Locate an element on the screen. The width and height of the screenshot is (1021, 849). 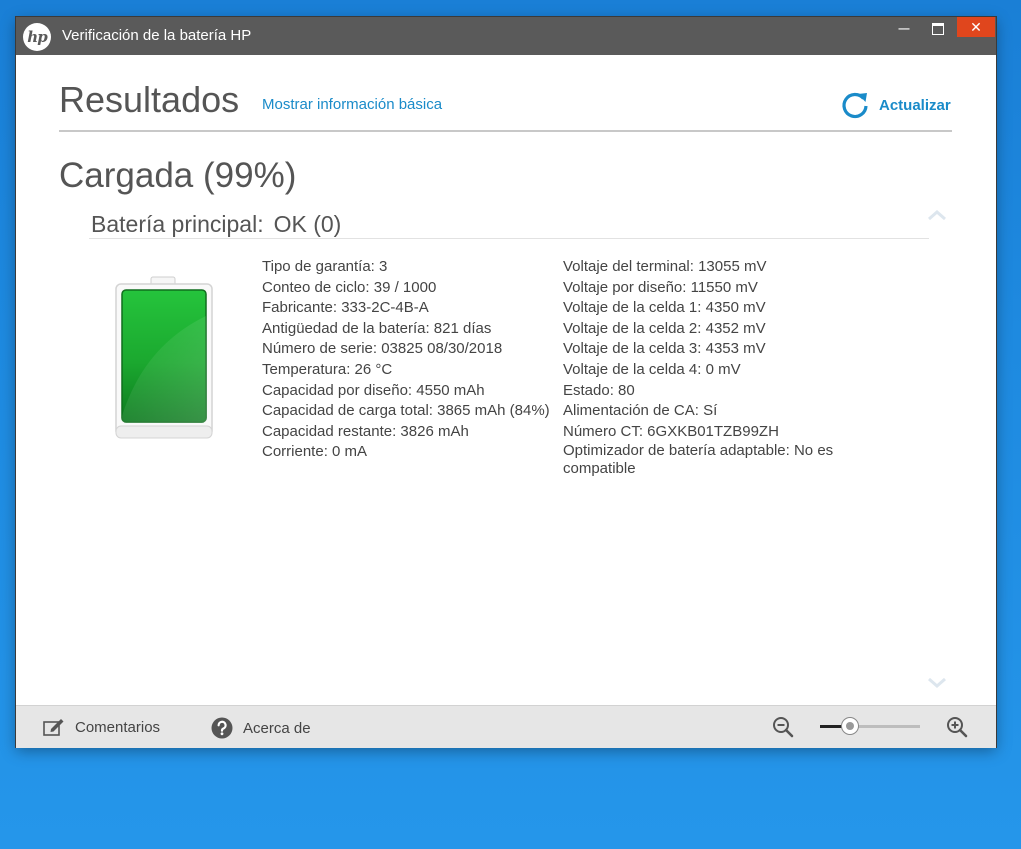
close-icon: ✕ is located at coordinates (976, 26).